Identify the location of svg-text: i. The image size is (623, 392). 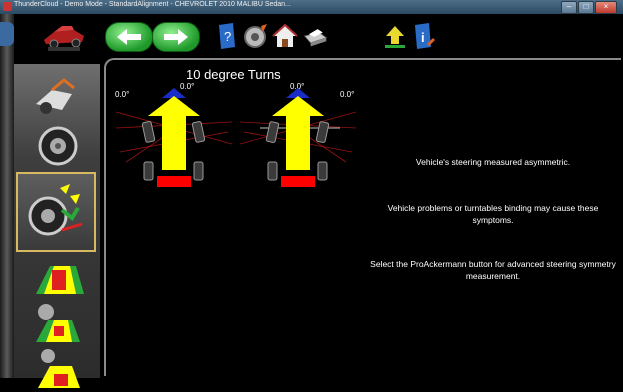
(423, 37).